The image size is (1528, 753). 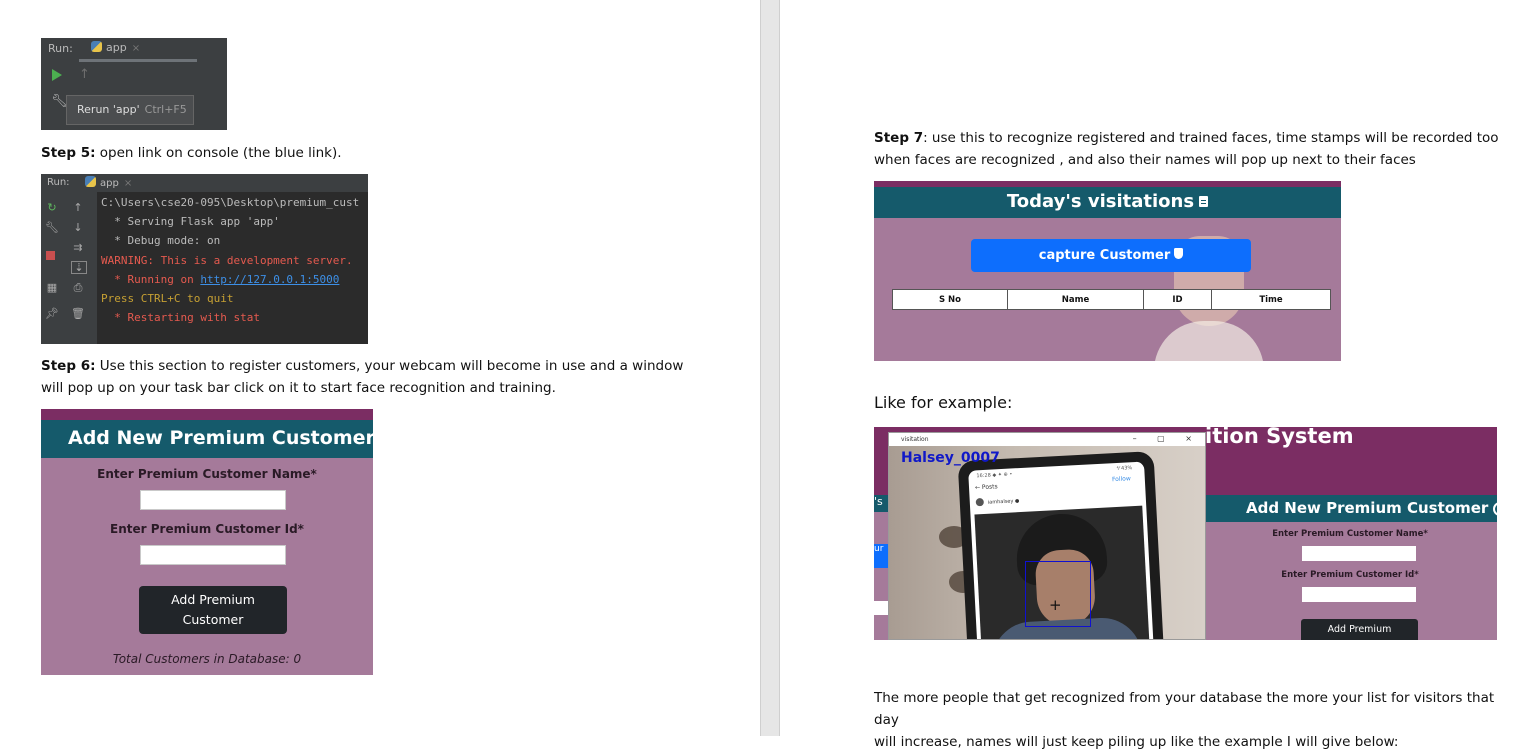 I want to click on console-path-line: C:\Users\cse20-095\Desktop\premium_cust, so click(x=230, y=202).